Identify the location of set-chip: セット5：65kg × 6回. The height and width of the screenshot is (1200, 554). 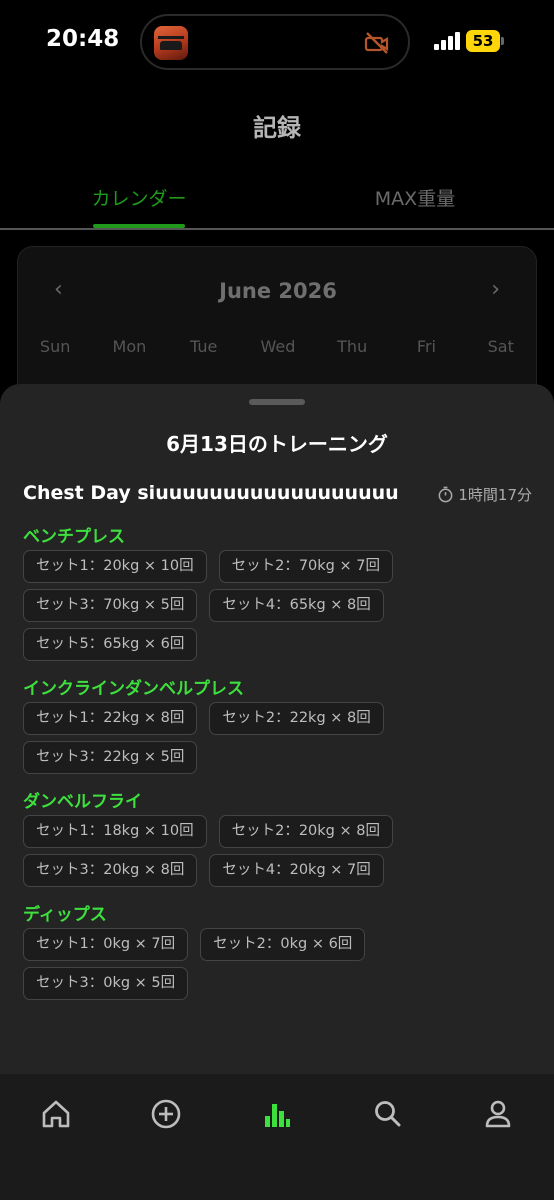
(110, 644).